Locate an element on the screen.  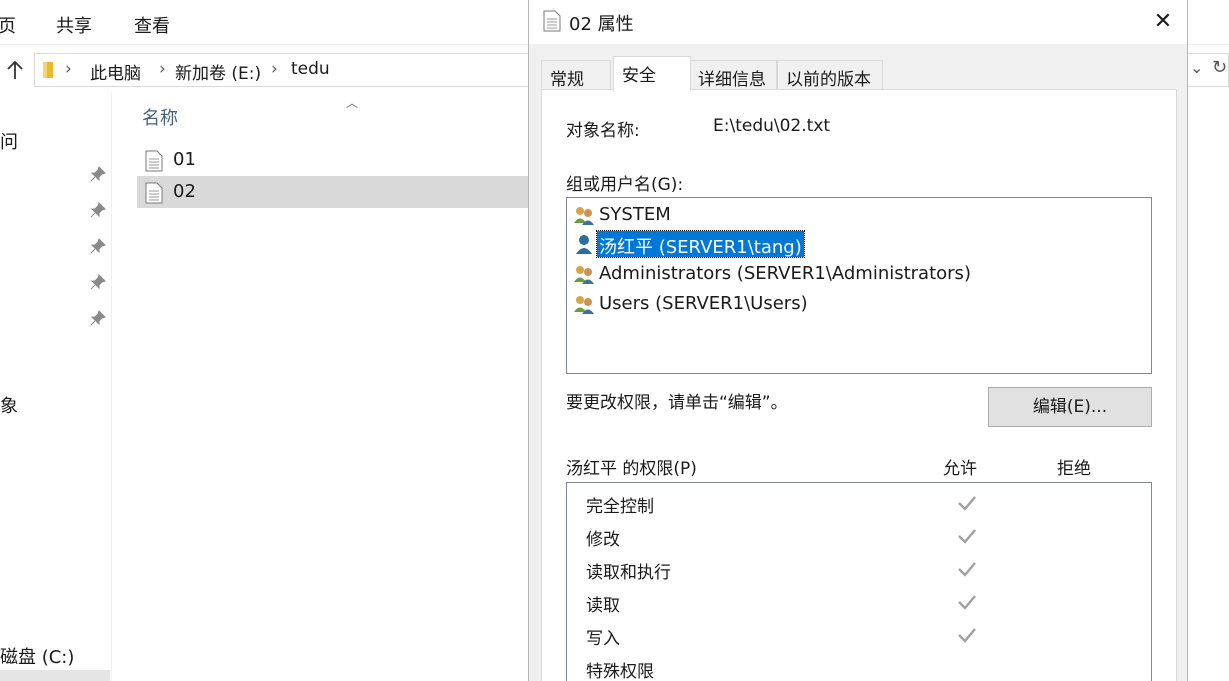
permission-name: 完全控制 is located at coordinates (620, 507).